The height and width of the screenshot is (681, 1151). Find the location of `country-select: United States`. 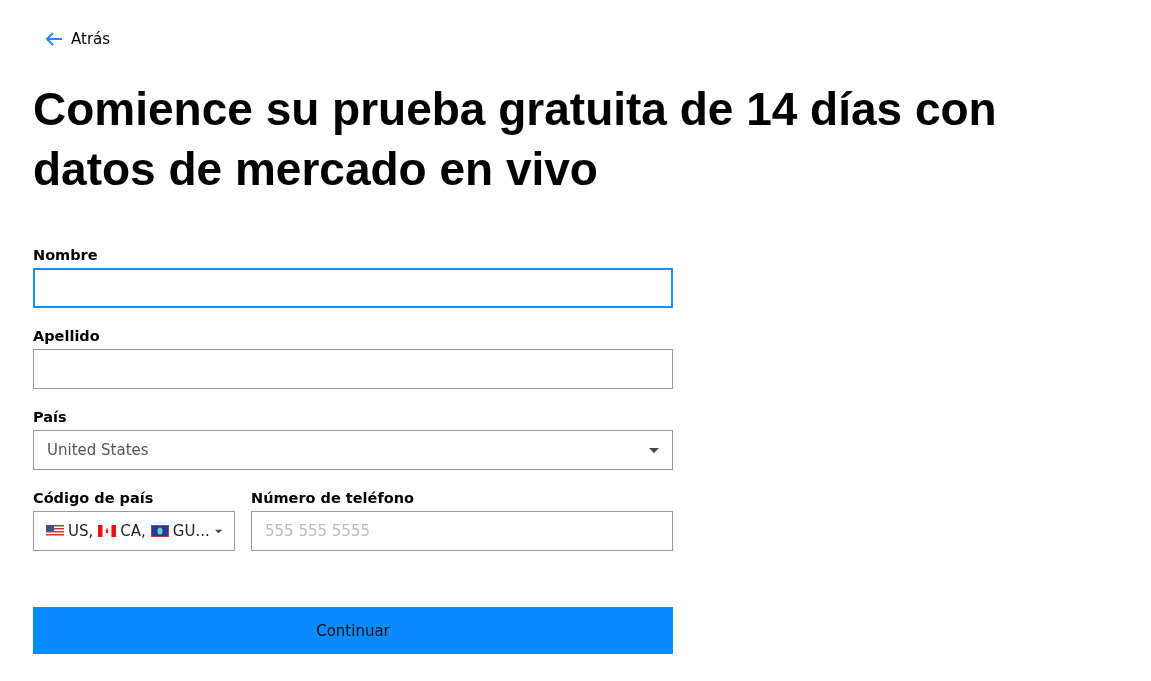

country-select: United States is located at coordinates (353, 450).